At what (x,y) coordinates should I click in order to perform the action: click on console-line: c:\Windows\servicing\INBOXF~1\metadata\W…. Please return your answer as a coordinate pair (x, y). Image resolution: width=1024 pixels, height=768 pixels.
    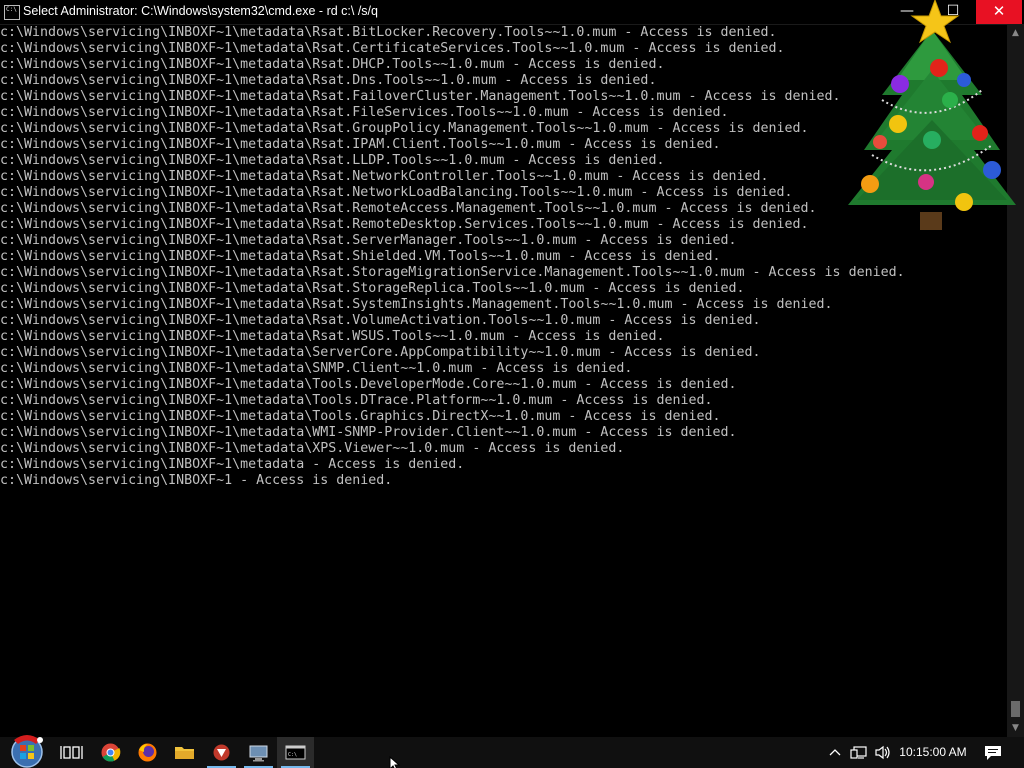
    Looking at the image, I should click on (368, 432).